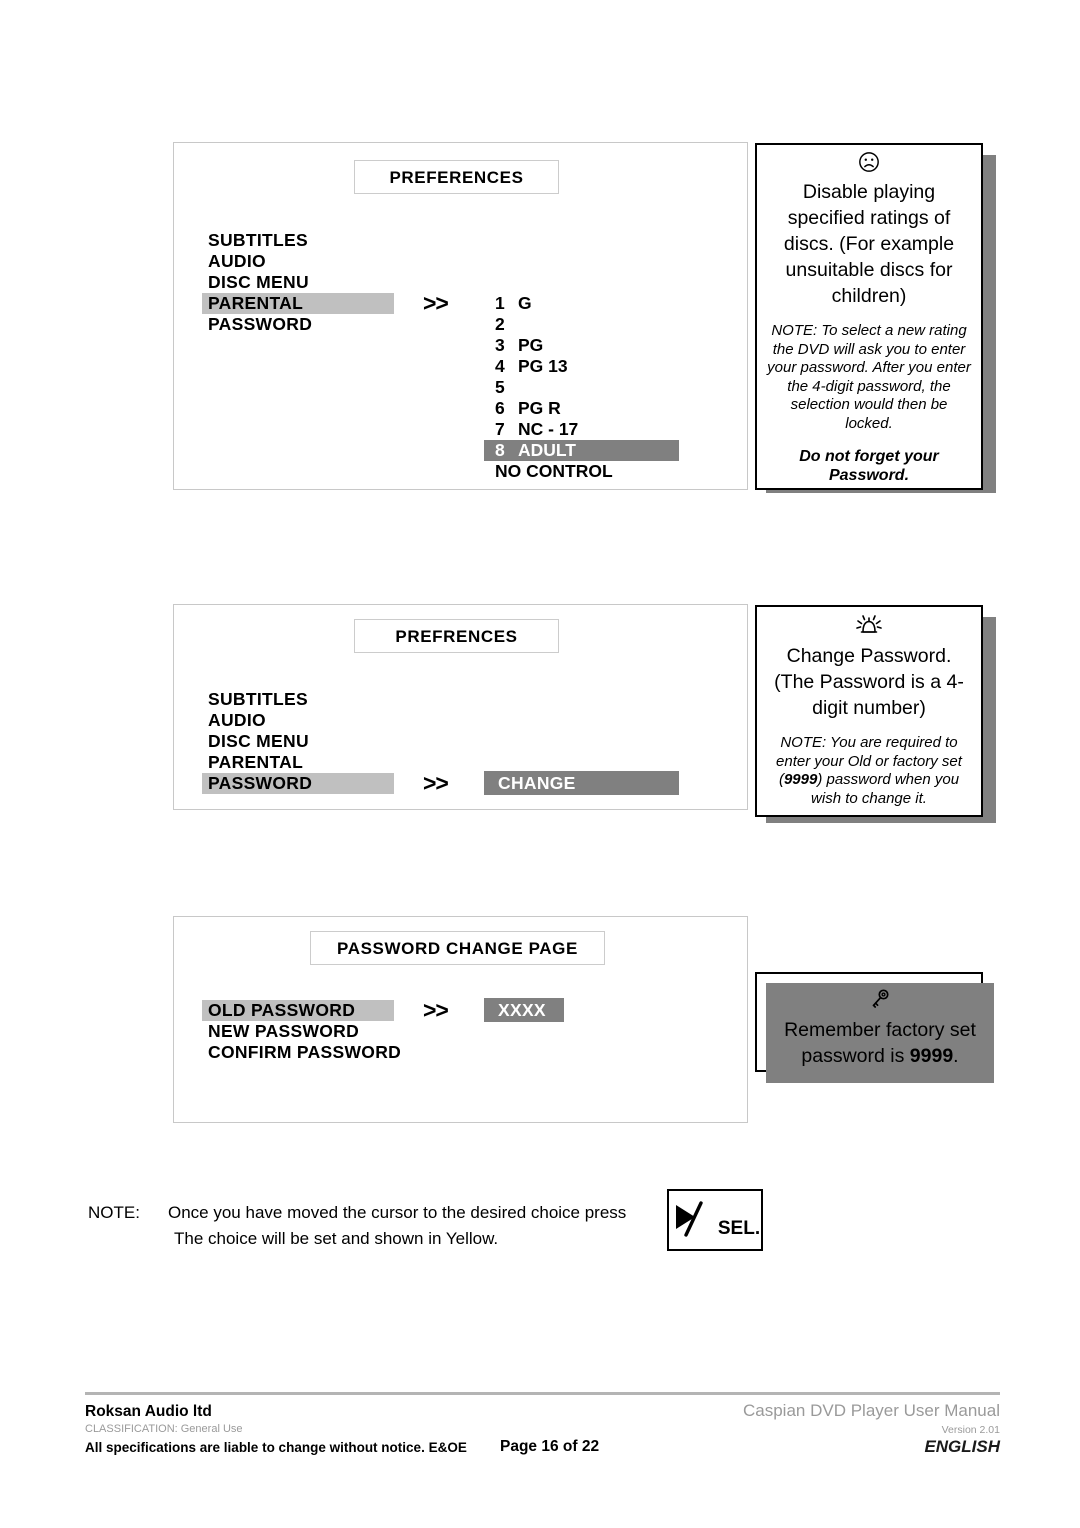 This screenshot has height=1528, width=1080. I want to click on rating-number: 1, so click(500, 303).